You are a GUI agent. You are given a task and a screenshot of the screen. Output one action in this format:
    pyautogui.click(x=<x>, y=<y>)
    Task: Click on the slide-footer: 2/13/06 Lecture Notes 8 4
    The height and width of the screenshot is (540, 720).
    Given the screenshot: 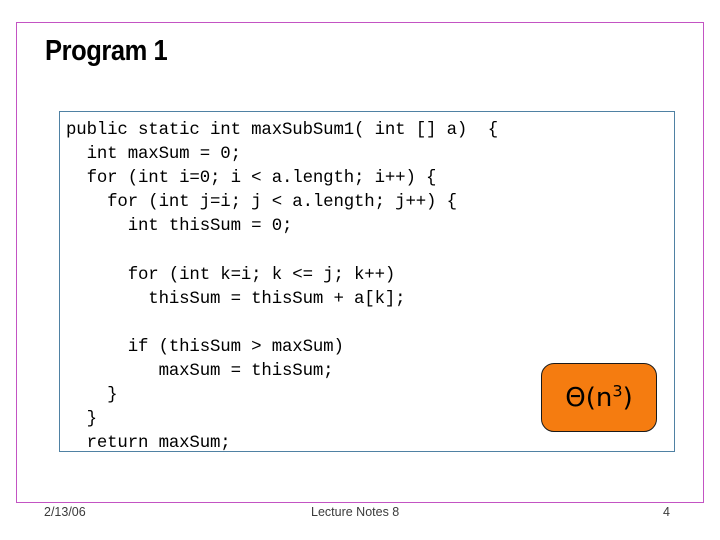 What is the action you would take?
    pyautogui.click(x=360, y=517)
    